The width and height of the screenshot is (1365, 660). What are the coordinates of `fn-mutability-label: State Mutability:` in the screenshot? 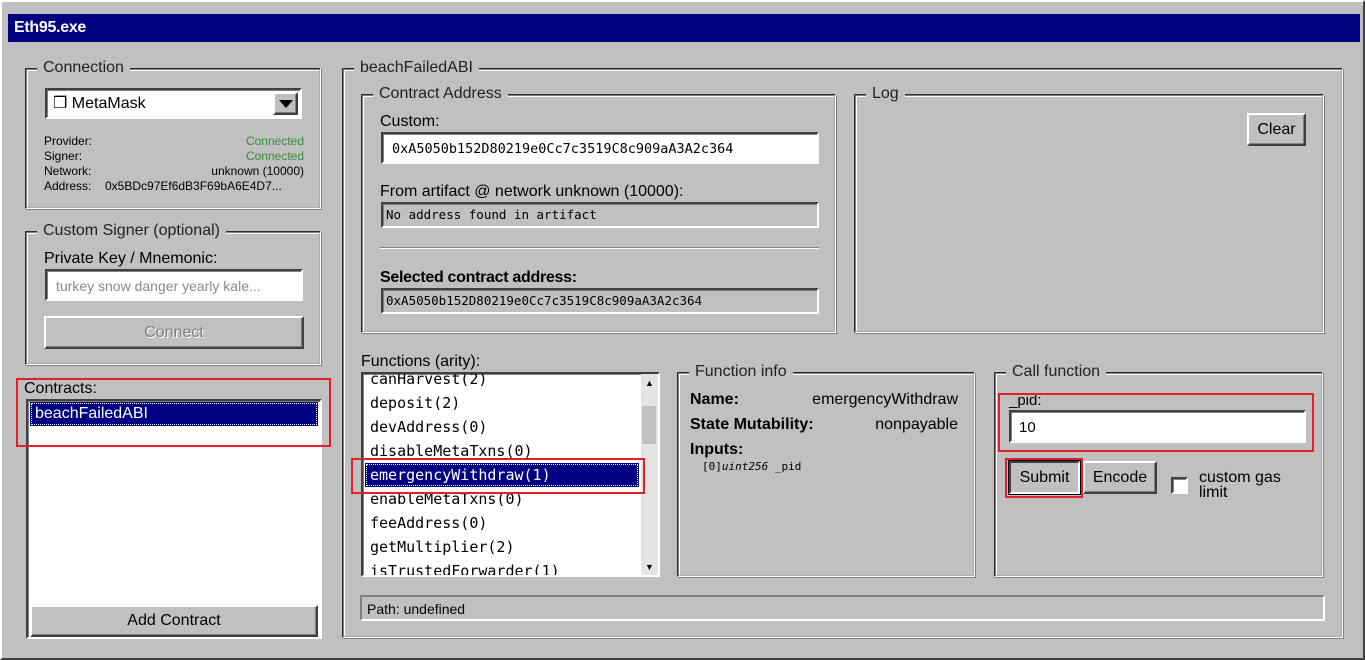 It's located at (752, 424).